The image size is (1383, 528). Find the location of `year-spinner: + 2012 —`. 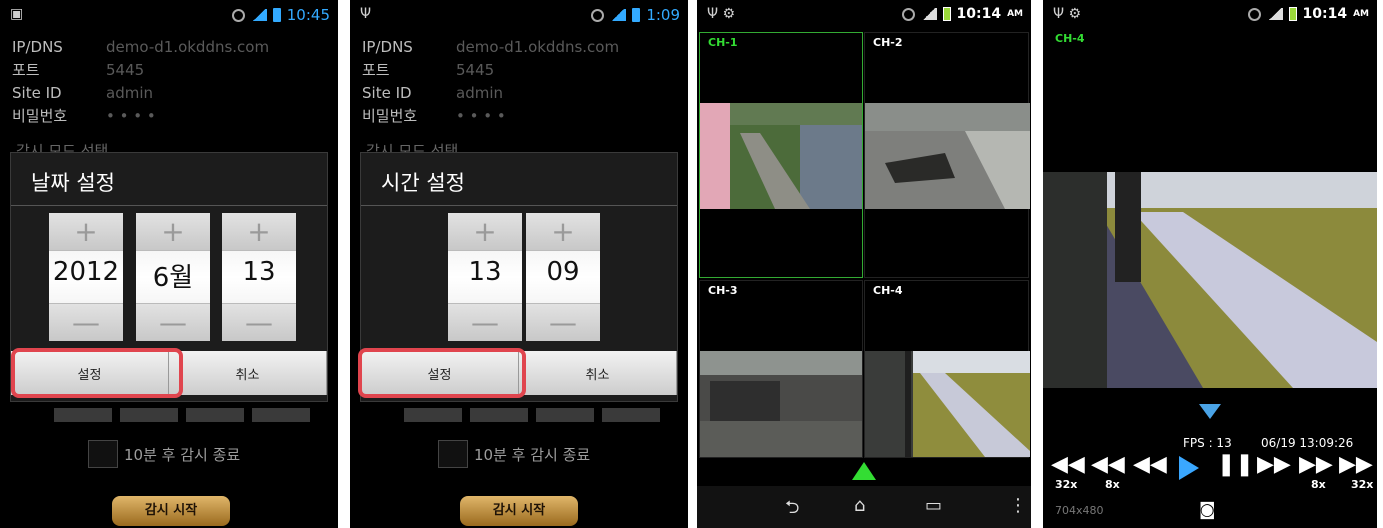

year-spinner: + 2012 — is located at coordinates (86, 277).